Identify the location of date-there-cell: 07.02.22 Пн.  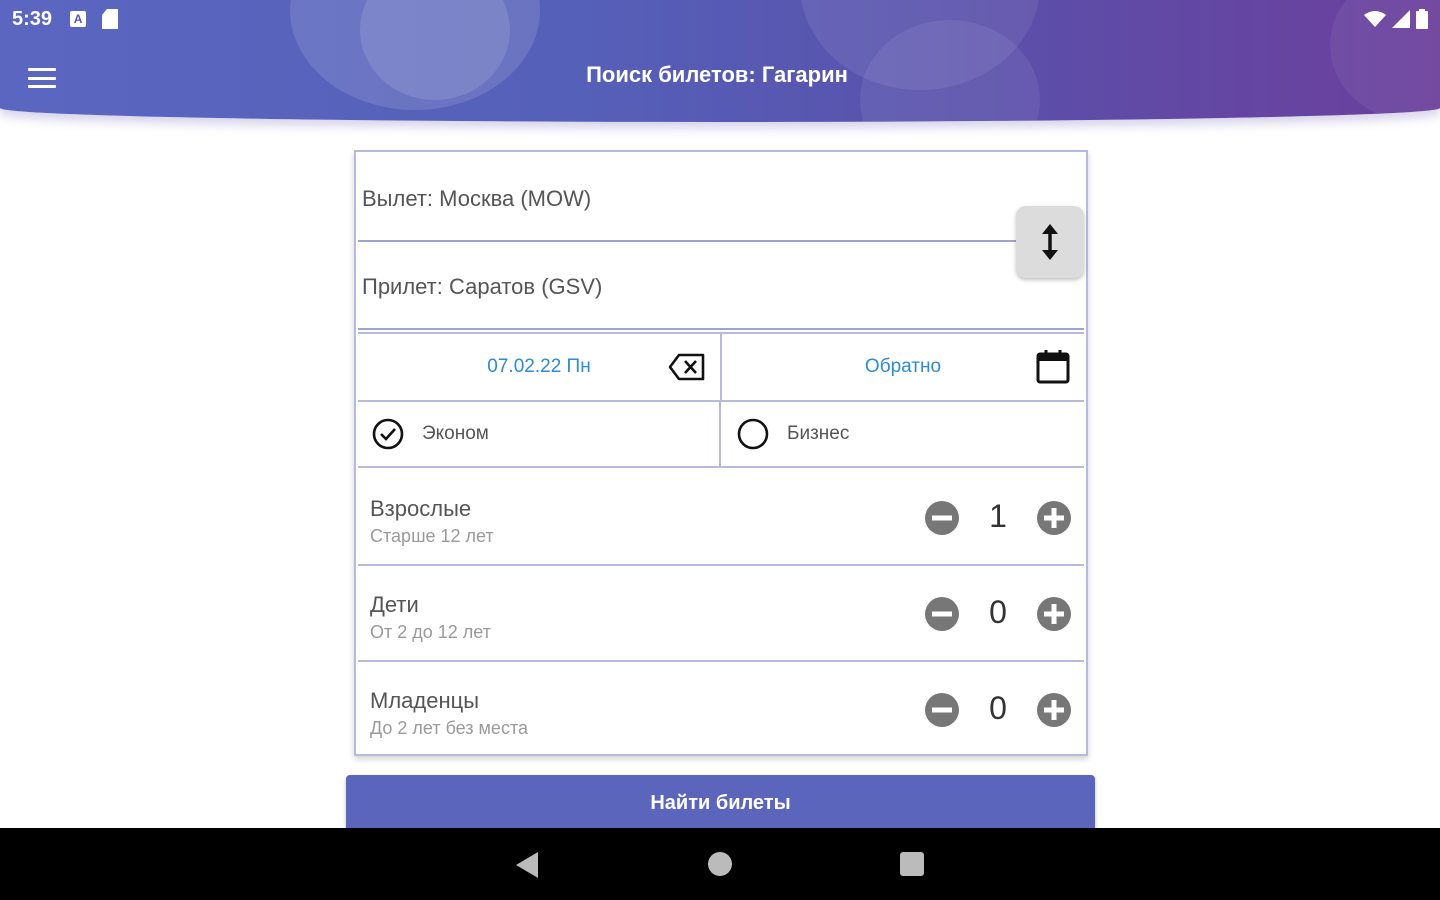
(539, 367).